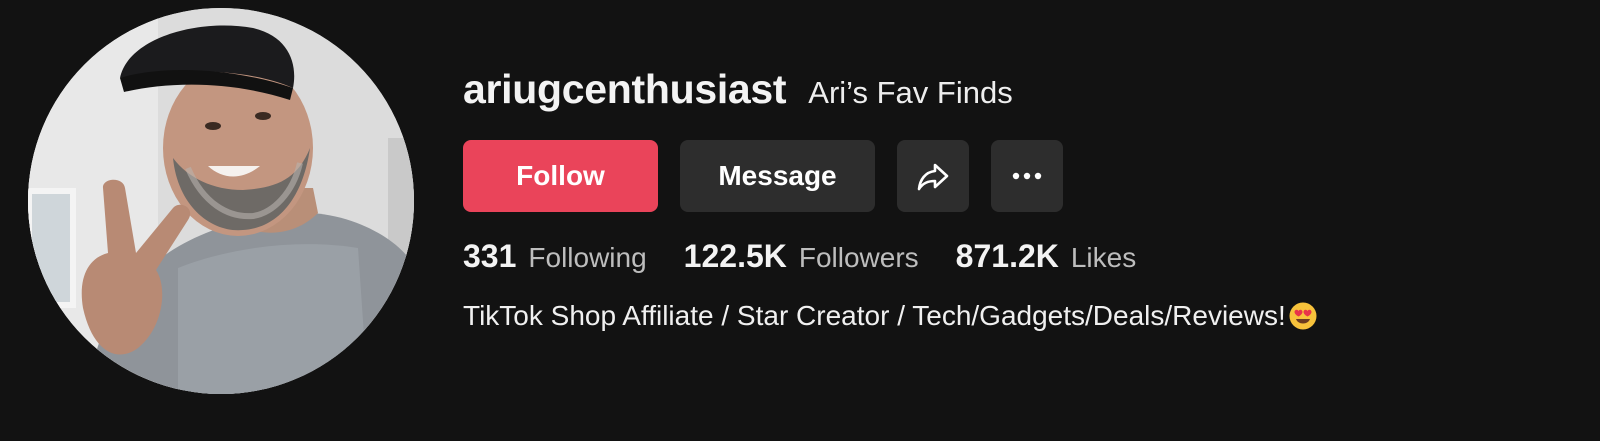 The image size is (1600, 441). I want to click on stat-following: 331 Following, so click(555, 256).